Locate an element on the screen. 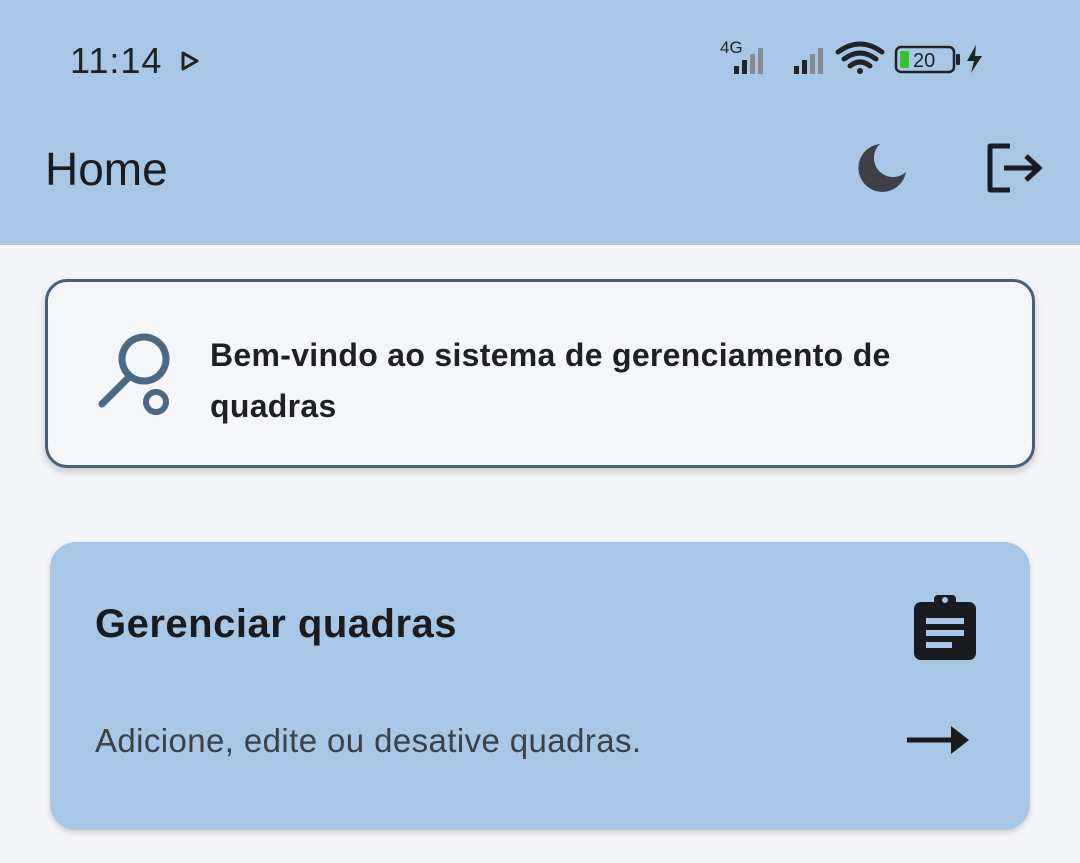 The width and height of the screenshot is (1080, 863). status-icons: 4G 20 is located at coordinates (870, 58).